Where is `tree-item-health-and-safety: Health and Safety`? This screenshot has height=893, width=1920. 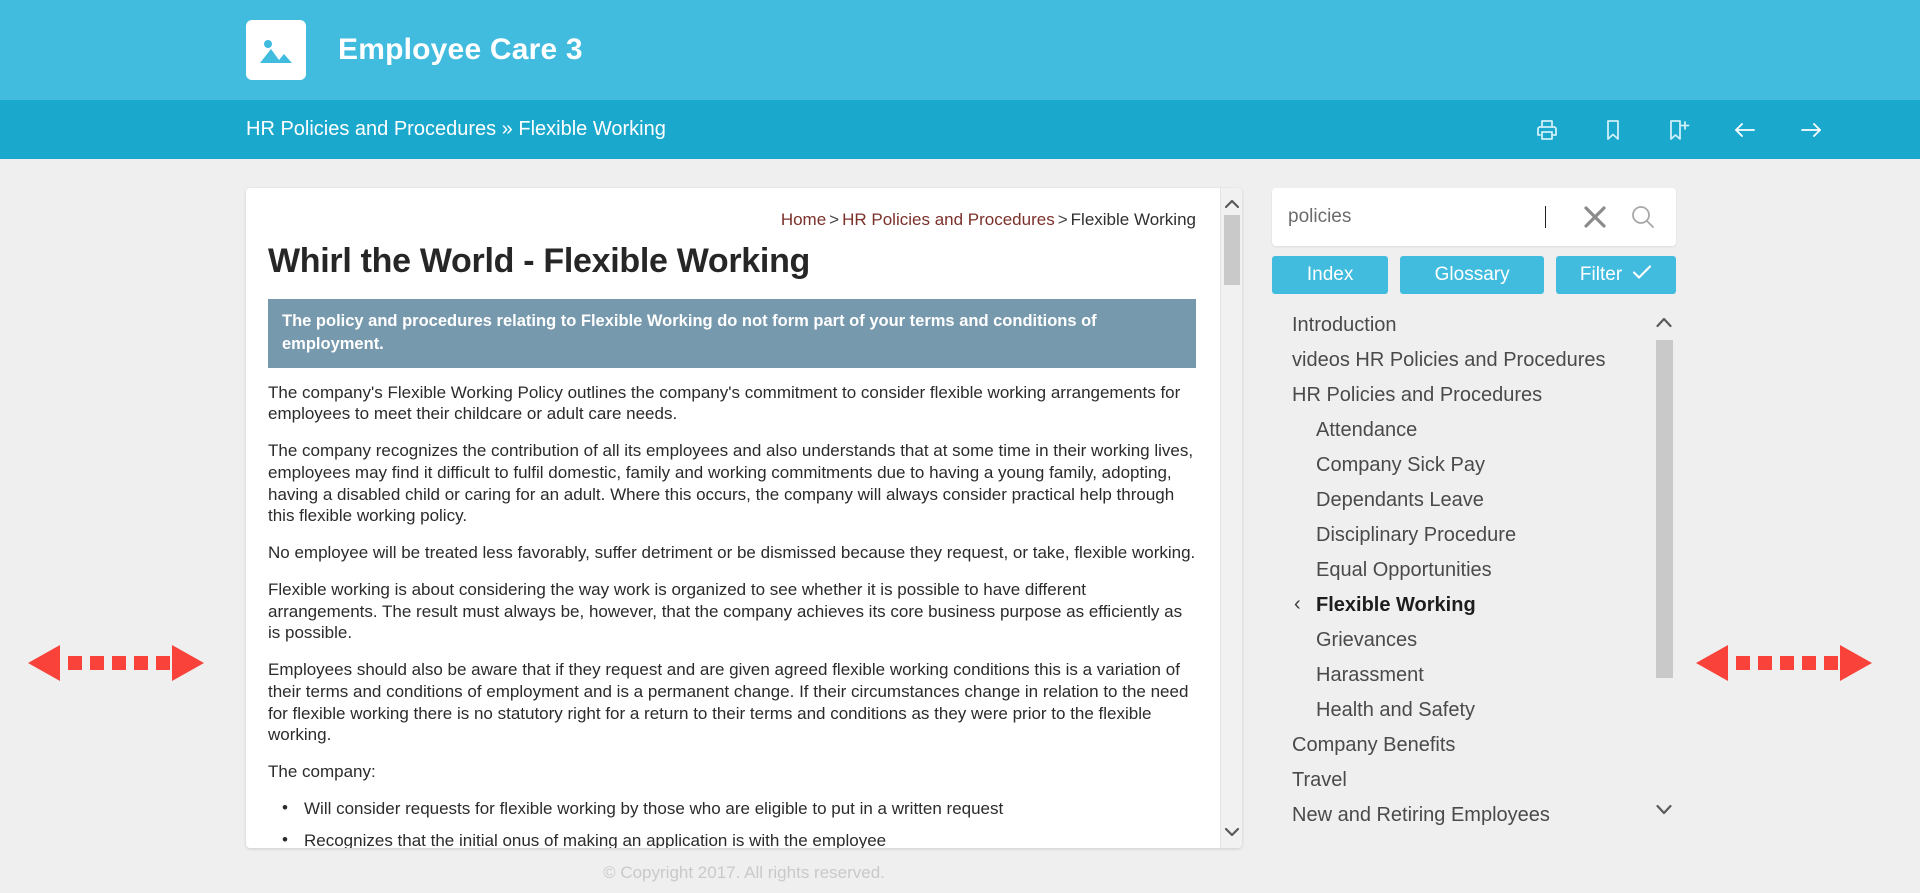
tree-item-health-and-safety: Health and Safety is located at coordinates (1462, 710).